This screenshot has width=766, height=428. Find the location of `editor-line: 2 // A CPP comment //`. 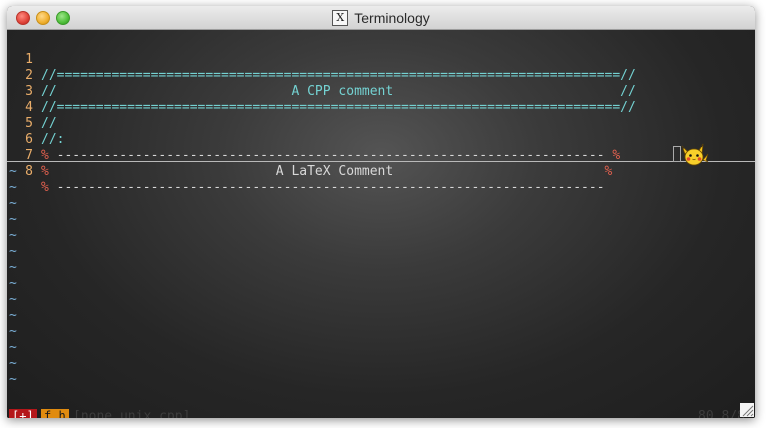

editor-line: 2 // A CPP comment // is located at coordinates (381, 75).